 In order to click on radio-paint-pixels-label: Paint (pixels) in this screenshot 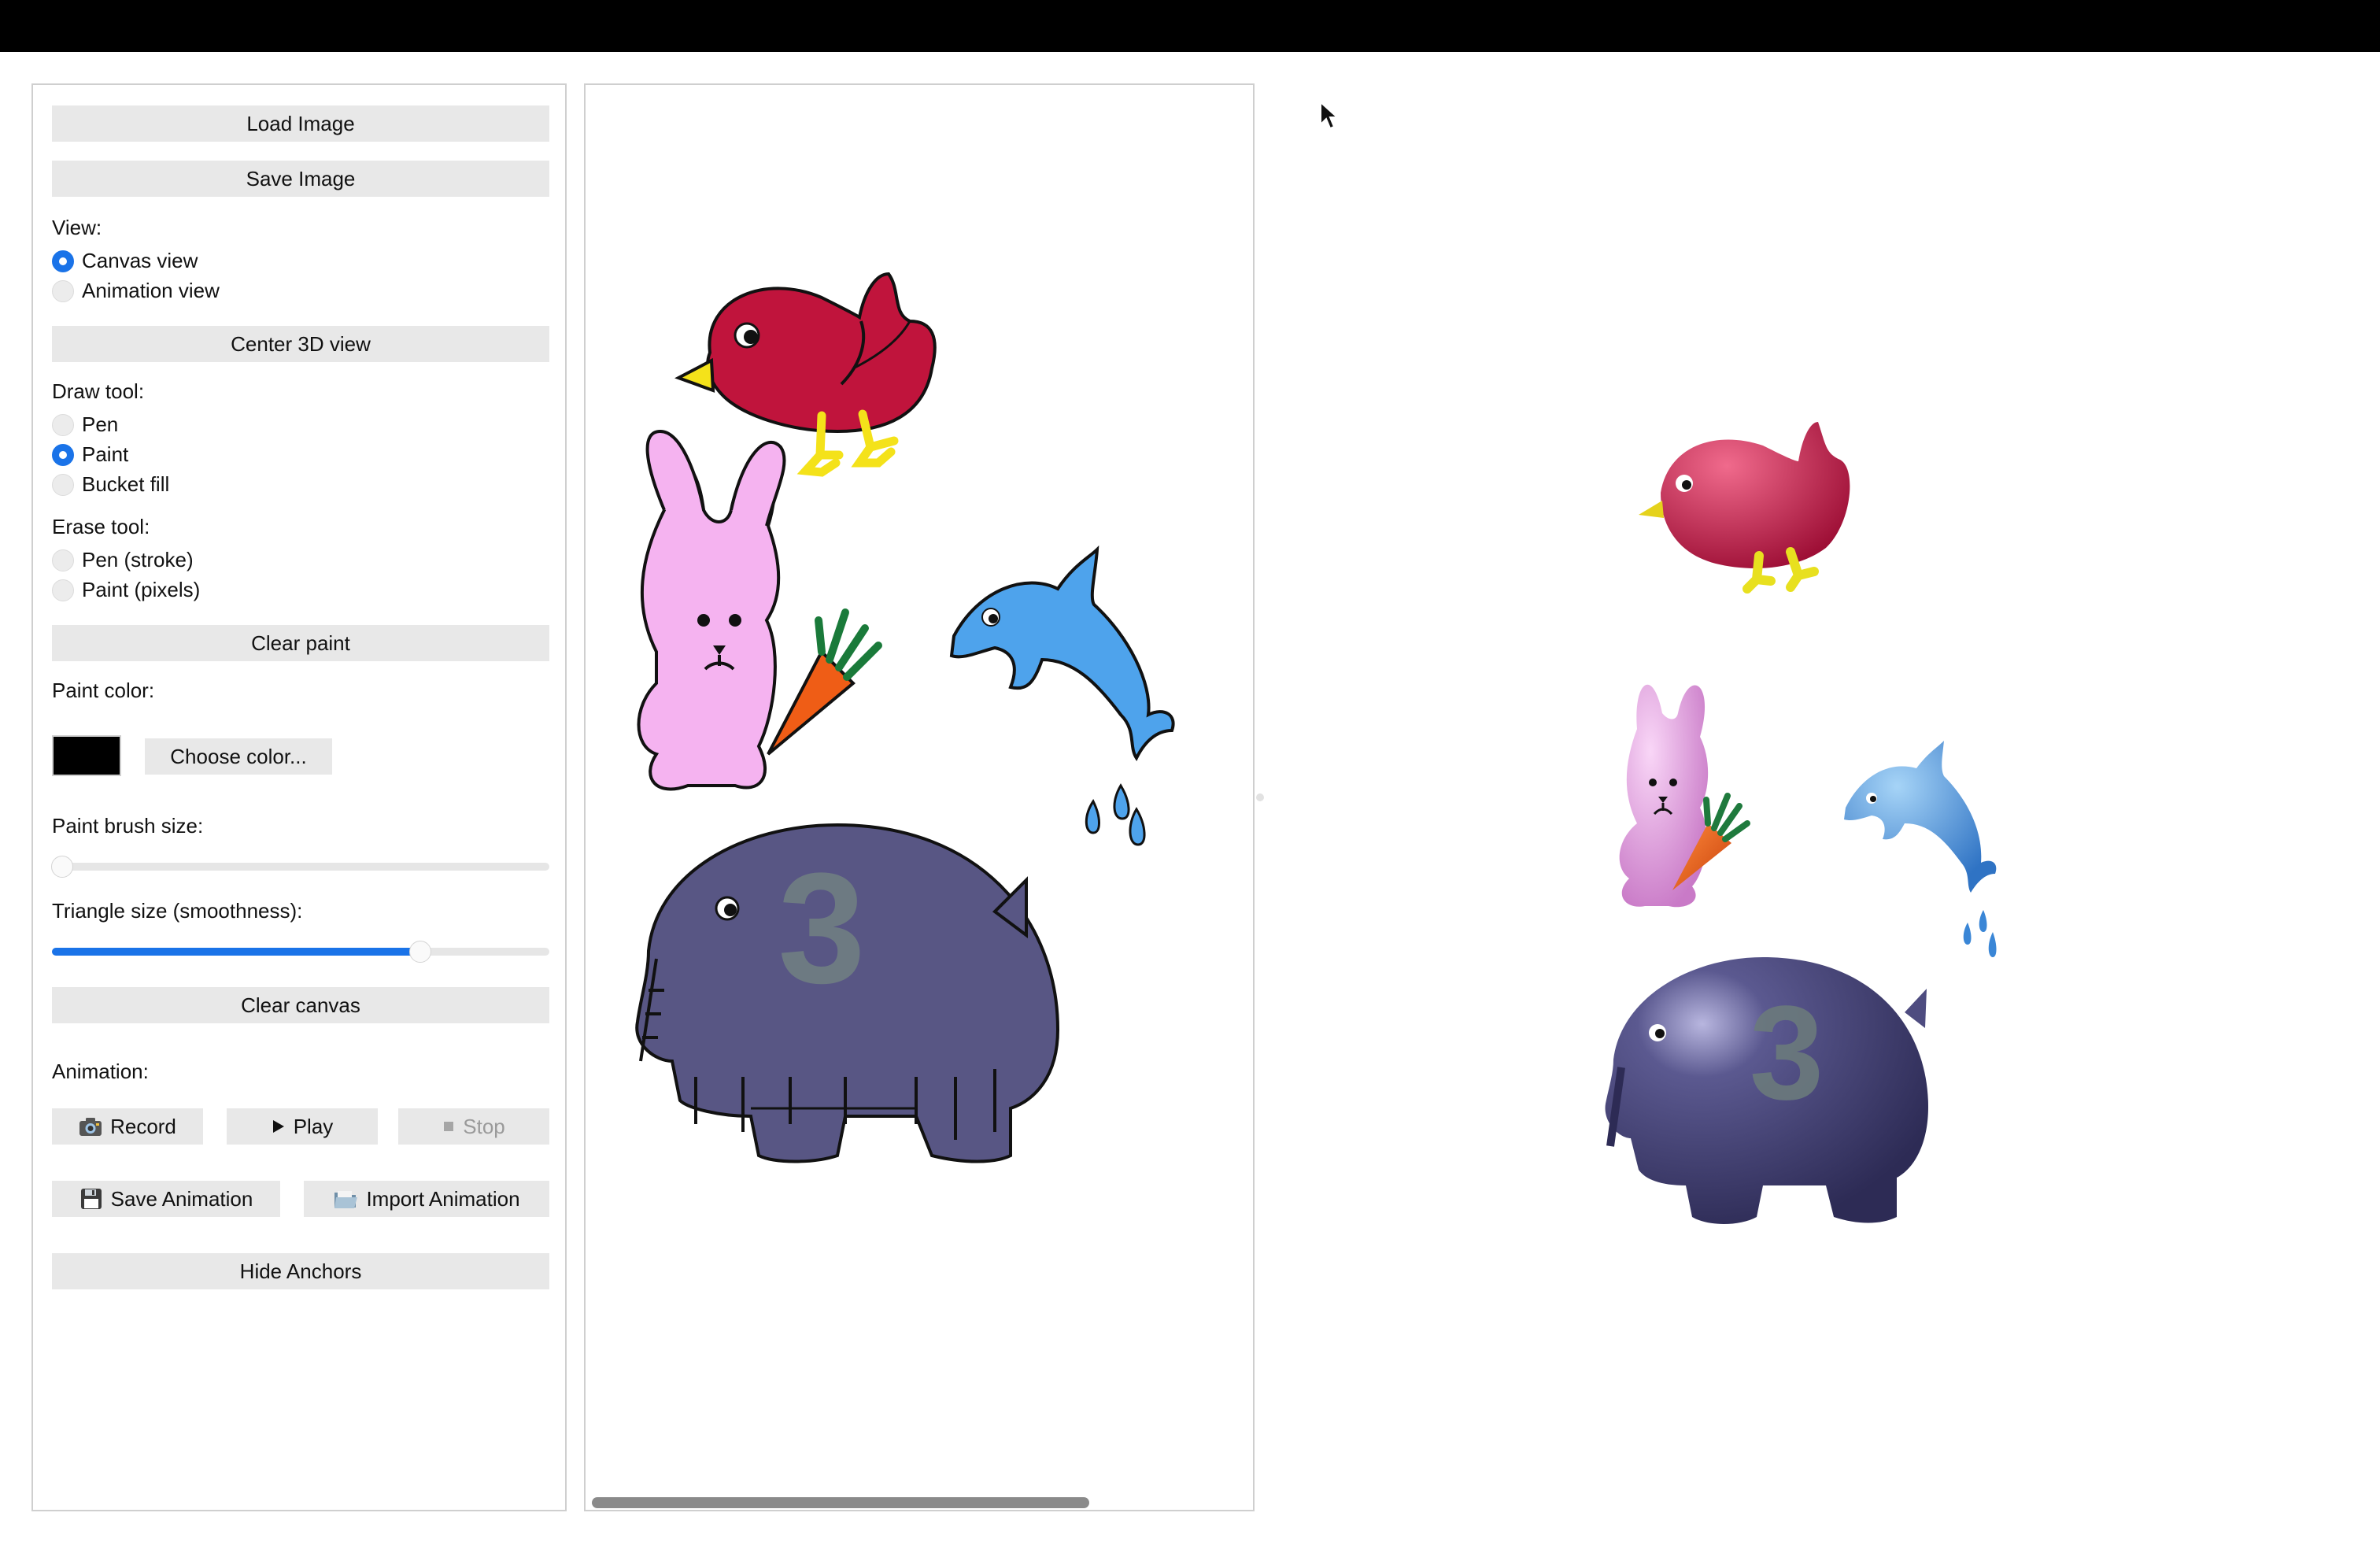, I will do `click(141, 589)`.